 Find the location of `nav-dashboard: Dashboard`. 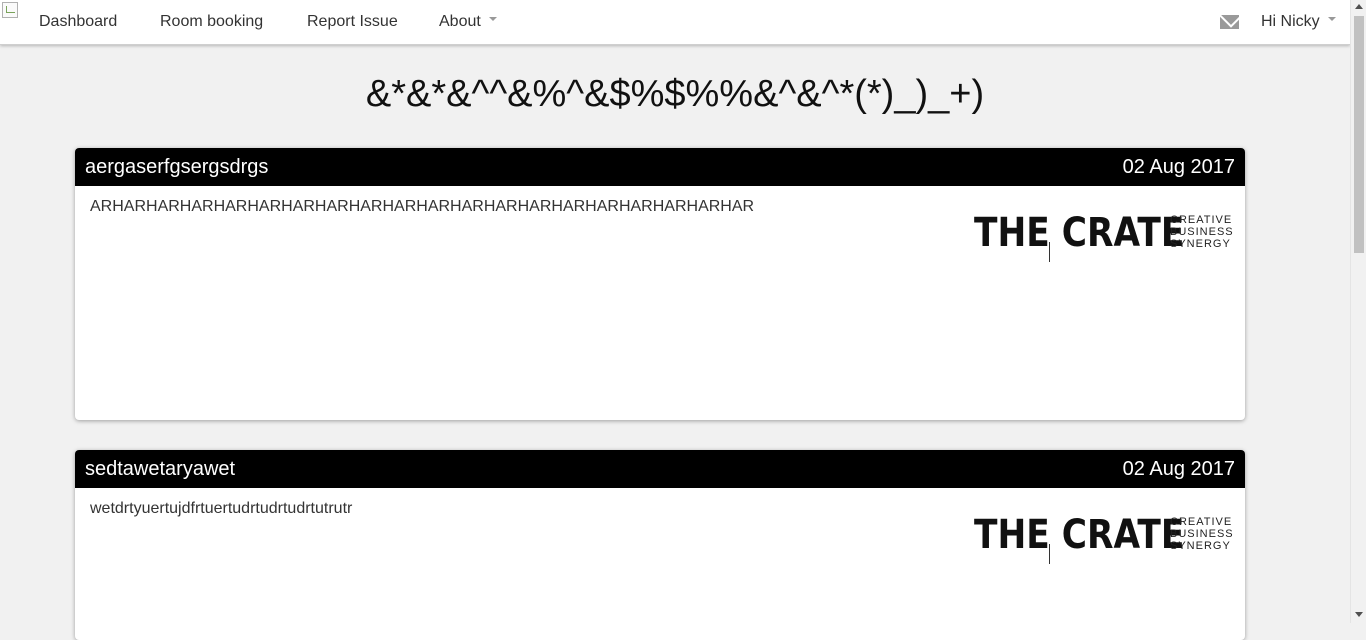

nav-dashboard: Dashboard is located at coordinates (78, 22).